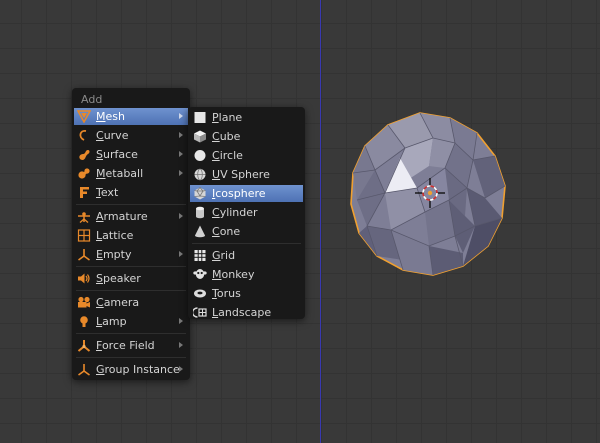  Describe the element at coordinates (200, 193) in the screenshot. I see `icosphere-icon` at that location.